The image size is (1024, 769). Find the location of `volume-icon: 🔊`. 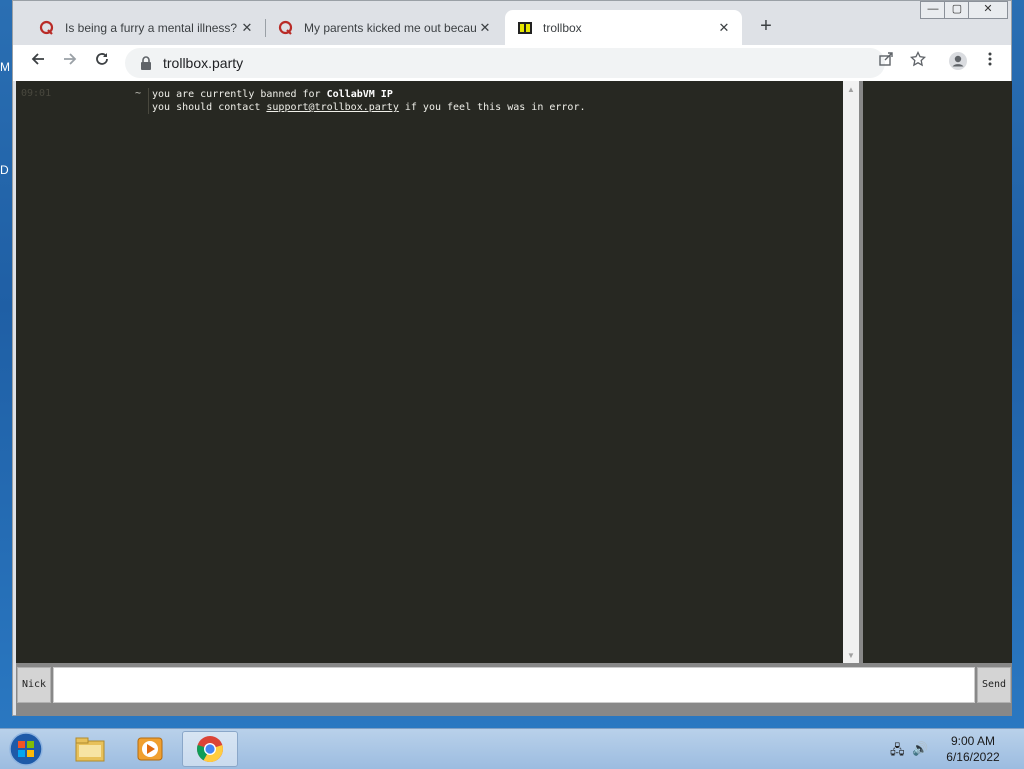

volume-icon: 🔊 is located at coordinates (920, 749).